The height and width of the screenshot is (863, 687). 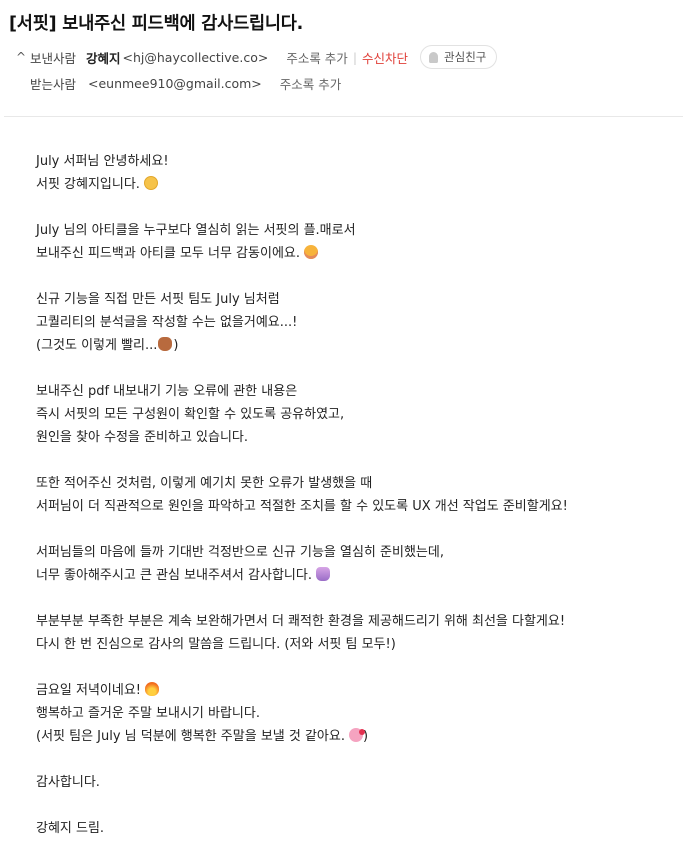 What do you see at coordinates (190, 414) in the screenshot?
I see `body-line: 즉시 서핏의 모든 구성원이 확인할 수 있도록 공유하였고,` at bounding box center [190, 414].